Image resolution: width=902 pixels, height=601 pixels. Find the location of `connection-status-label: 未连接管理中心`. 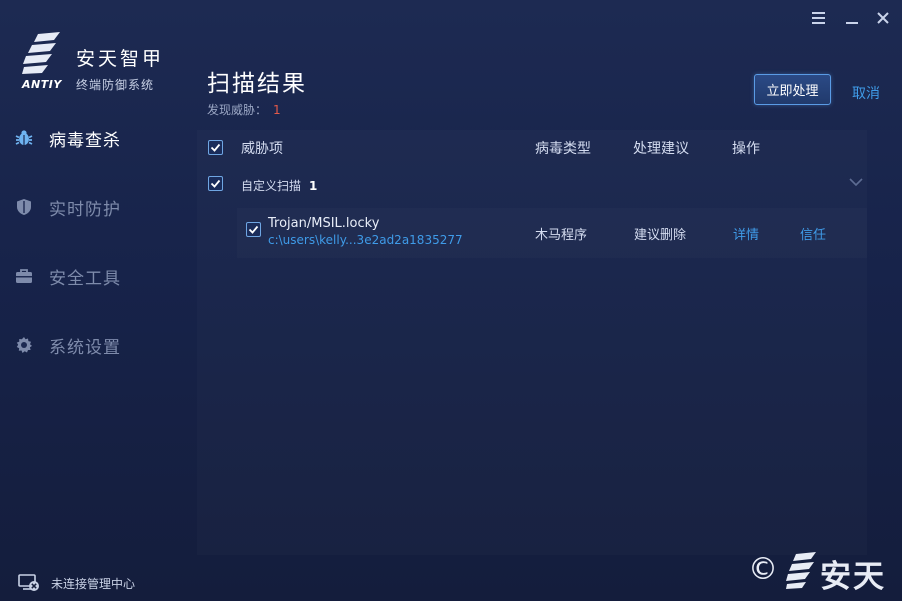

connection-status-label: 未连接管理中心 is located at coordinates (93, 583).